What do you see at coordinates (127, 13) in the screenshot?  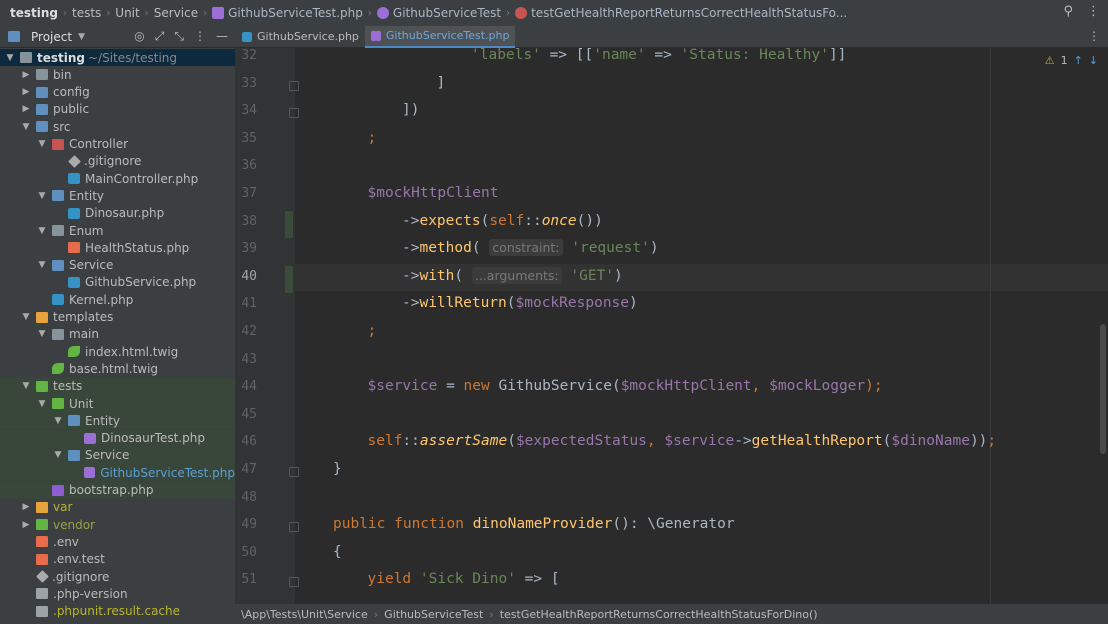 I see `breadcrumb-unit: Unit` at bounding box center [127, 13].